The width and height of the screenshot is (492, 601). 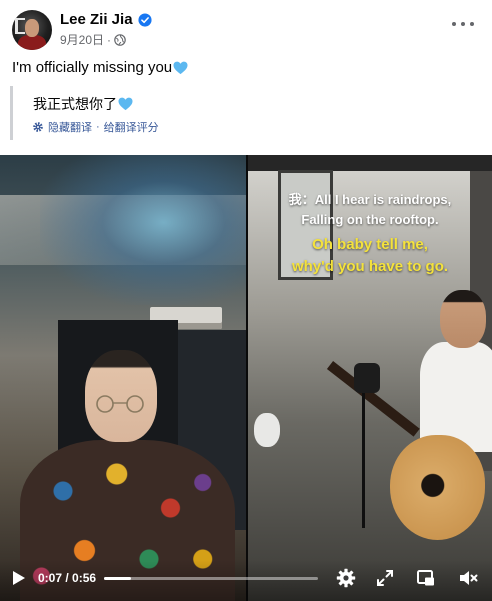 What do you see at coordinates (82, 39) in the screenshot?
I see `post-date: 9月20日` at bounding box center [82, 39].